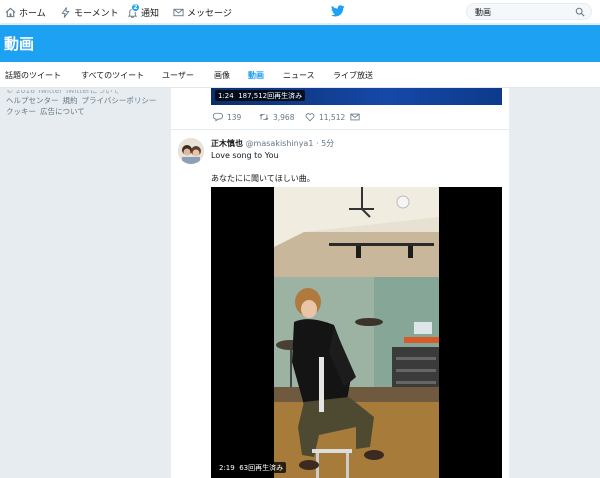  I want to click on search-tabs: 話題のツイート すべてのツイート ユーザー 画像 動画 ニュース ライブ放送, so click(300, 75).